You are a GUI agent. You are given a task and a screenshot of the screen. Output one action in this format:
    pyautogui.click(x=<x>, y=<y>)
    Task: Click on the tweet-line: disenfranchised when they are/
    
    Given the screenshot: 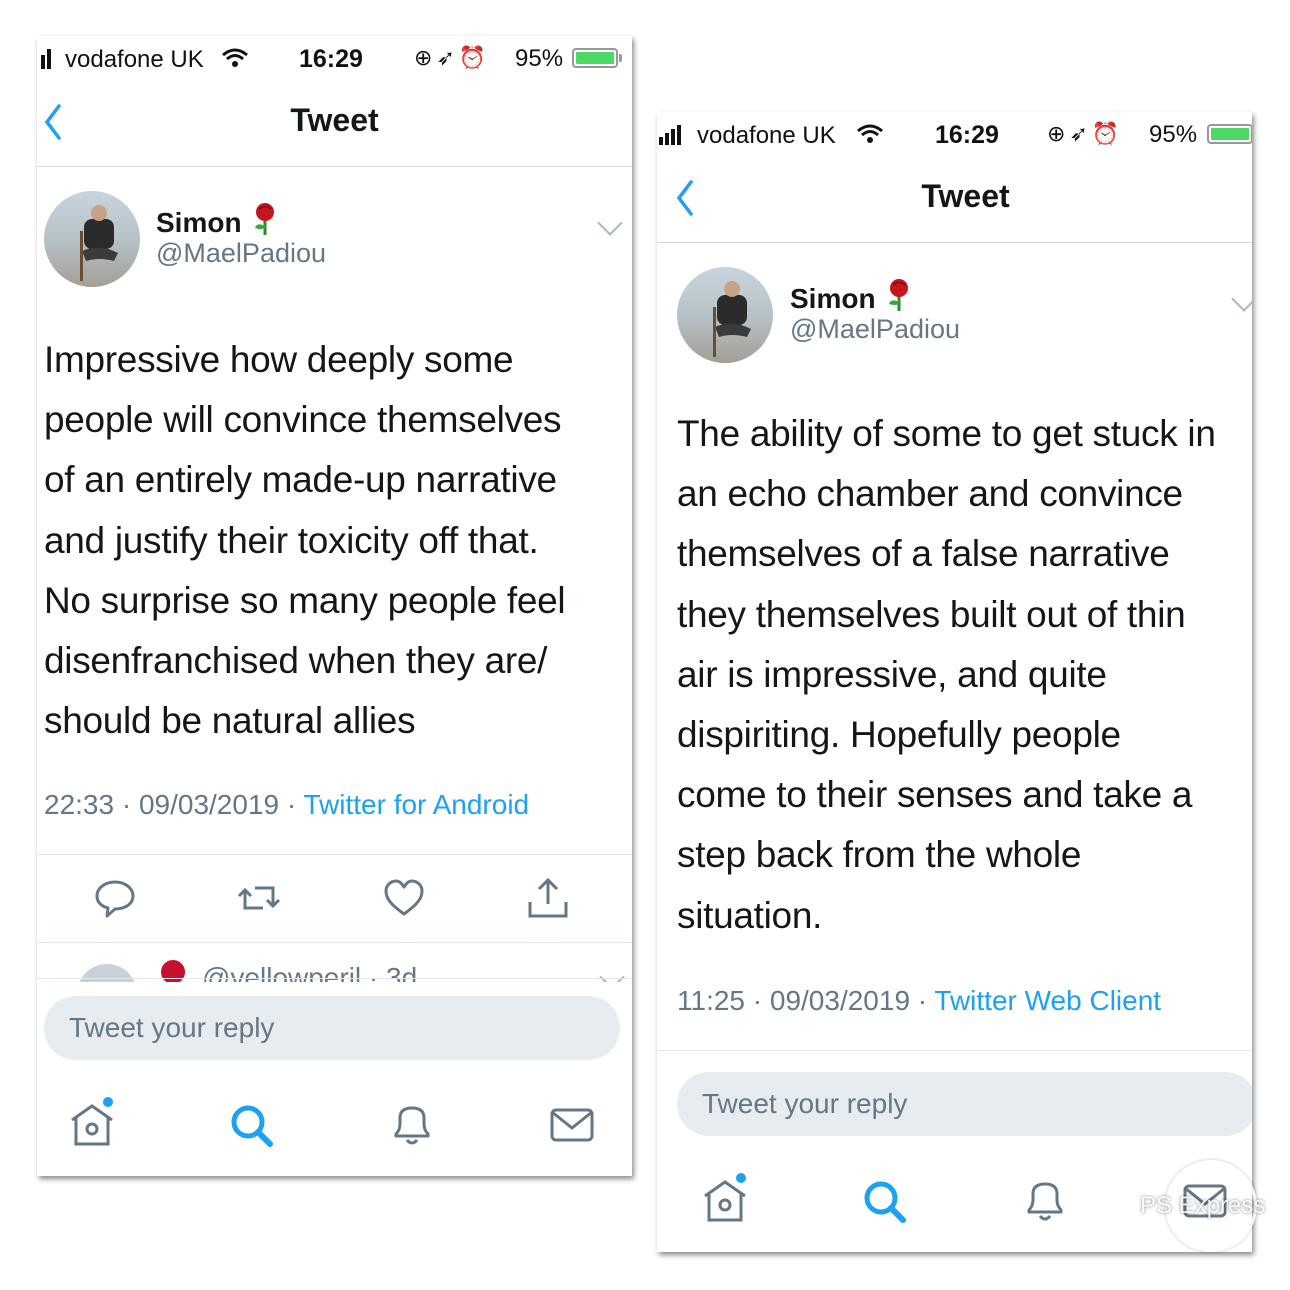 What is the action you would take?
    pyautogui.click(x=296, y=661)
    